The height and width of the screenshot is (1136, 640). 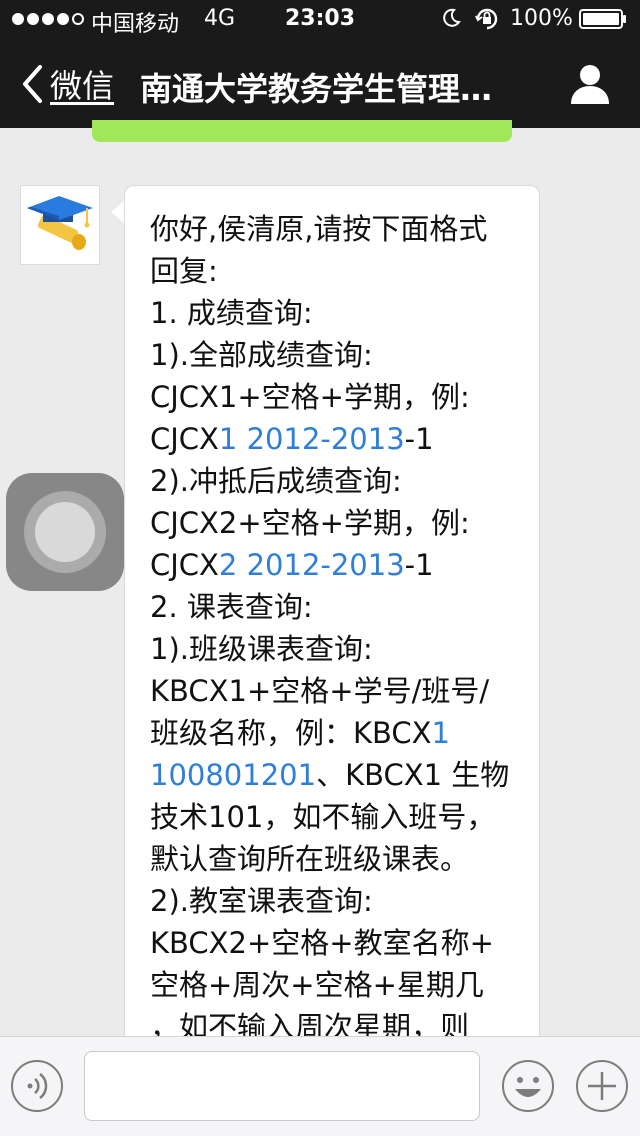 I want to click on message-text-segment: 默认查询所在班级课表。, so click(x=310, y=859).